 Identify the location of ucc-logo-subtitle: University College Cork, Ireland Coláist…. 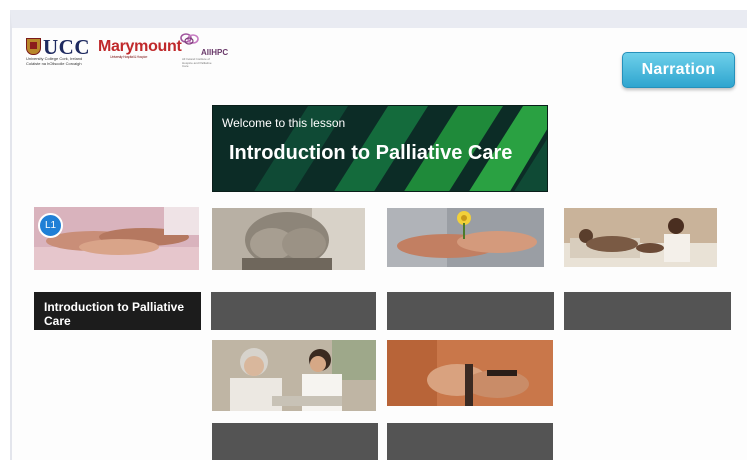
(54, 61).